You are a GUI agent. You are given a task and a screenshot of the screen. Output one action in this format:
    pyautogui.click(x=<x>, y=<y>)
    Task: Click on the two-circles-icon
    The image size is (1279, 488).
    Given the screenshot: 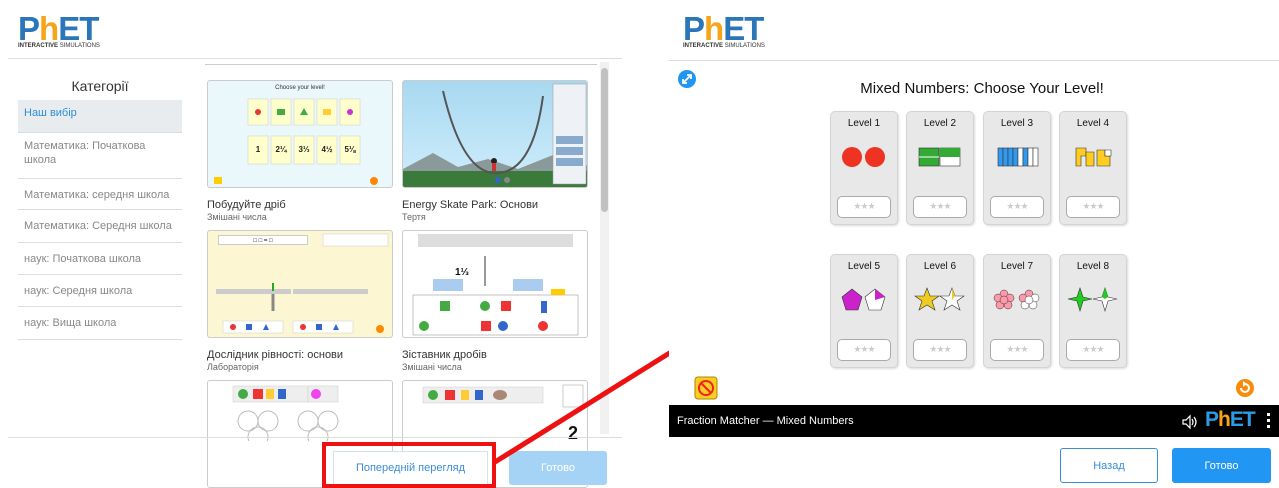 What is the action you would take?
    pyautogui.click(x=863, y=157)
    